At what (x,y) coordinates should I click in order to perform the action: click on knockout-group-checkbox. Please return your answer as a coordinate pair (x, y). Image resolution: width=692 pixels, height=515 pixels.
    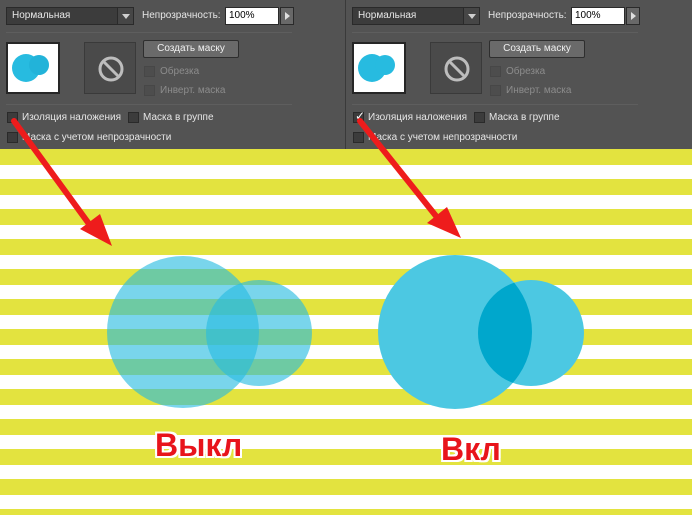
    Looking at the image, I should click on (12, 117).